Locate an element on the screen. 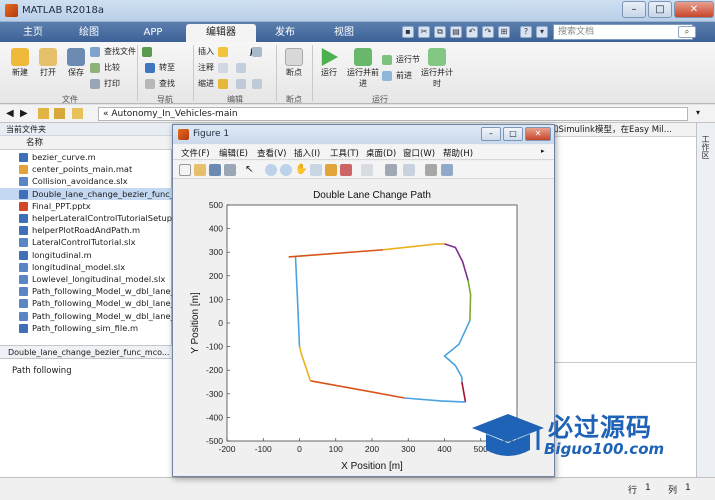 This screenshot has height=500, width=715. tab-plots: 绘图 is located at coordinates (89, 33).